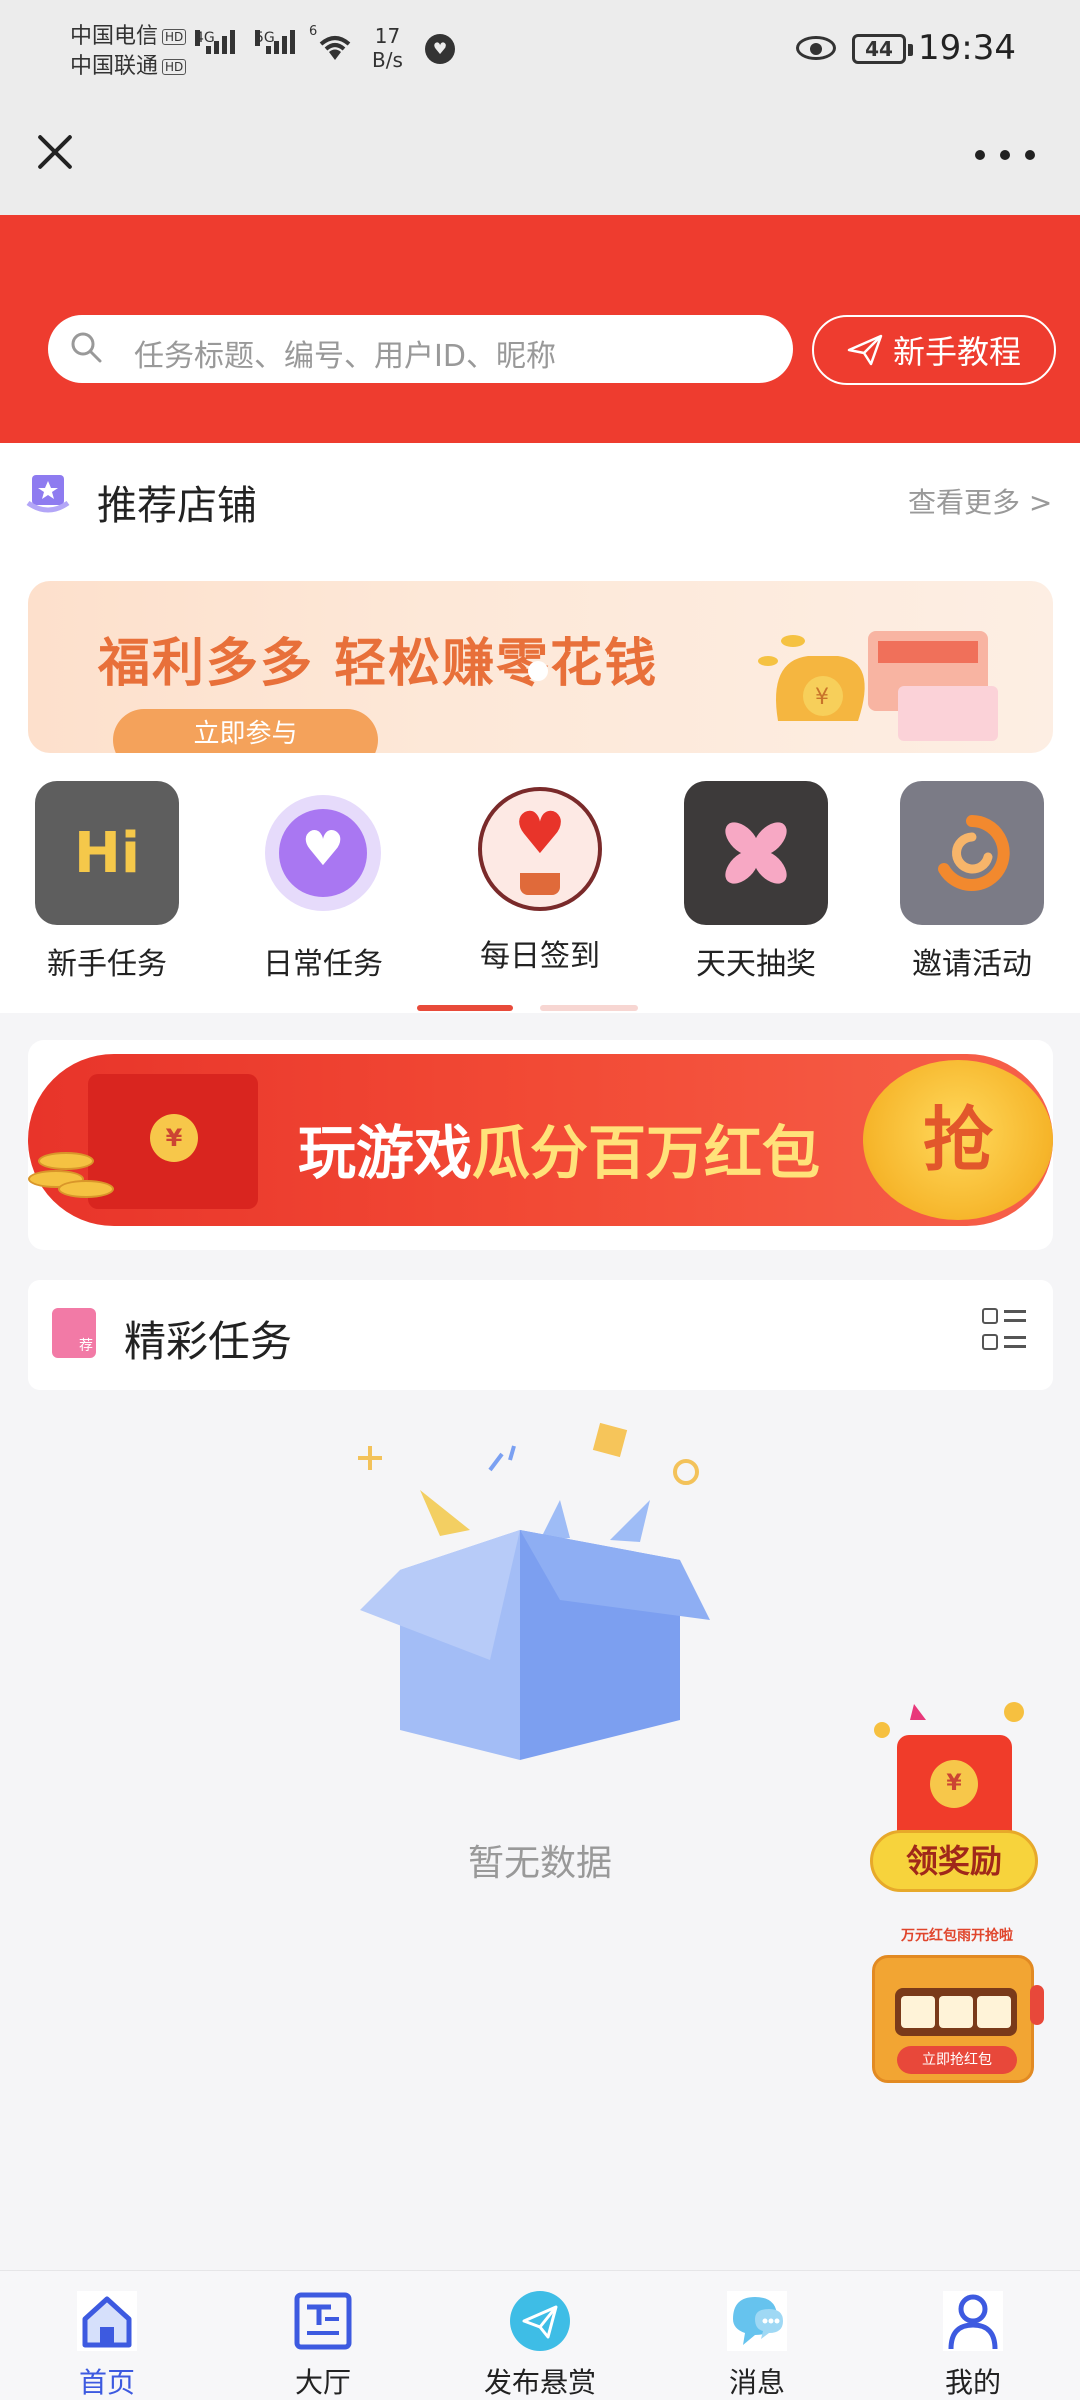 The height and width of the screenshot is (2400, 1080). Describe the element at coordinates (208, 1341) in the screenshot. I see `section-title: 精彩任务` at that location.